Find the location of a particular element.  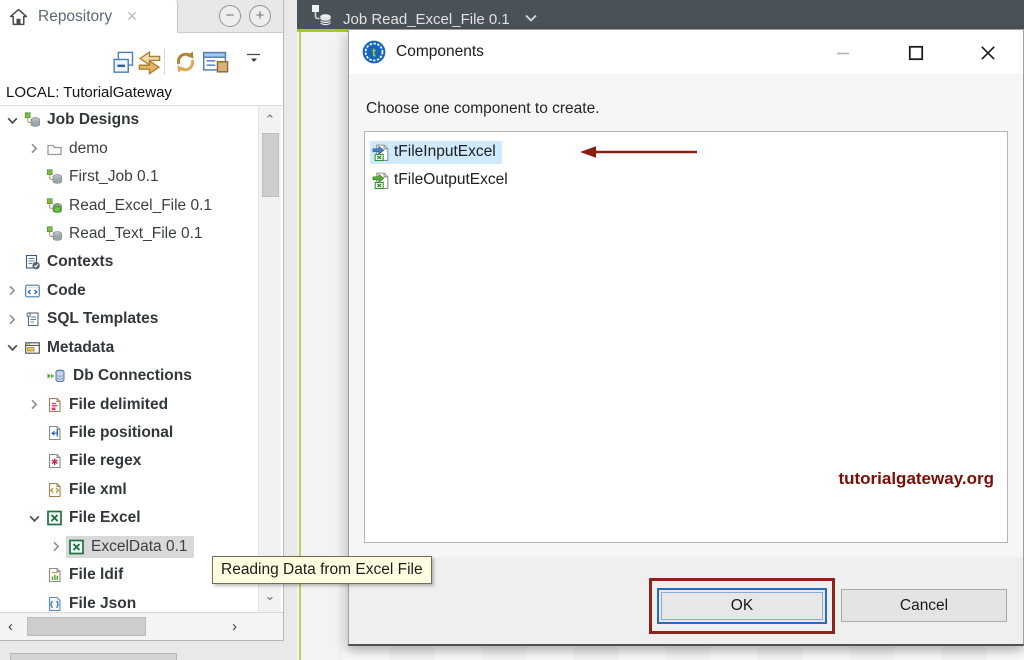

tree-item-job-designs: Job Designs is located at coordinates (129, 120).